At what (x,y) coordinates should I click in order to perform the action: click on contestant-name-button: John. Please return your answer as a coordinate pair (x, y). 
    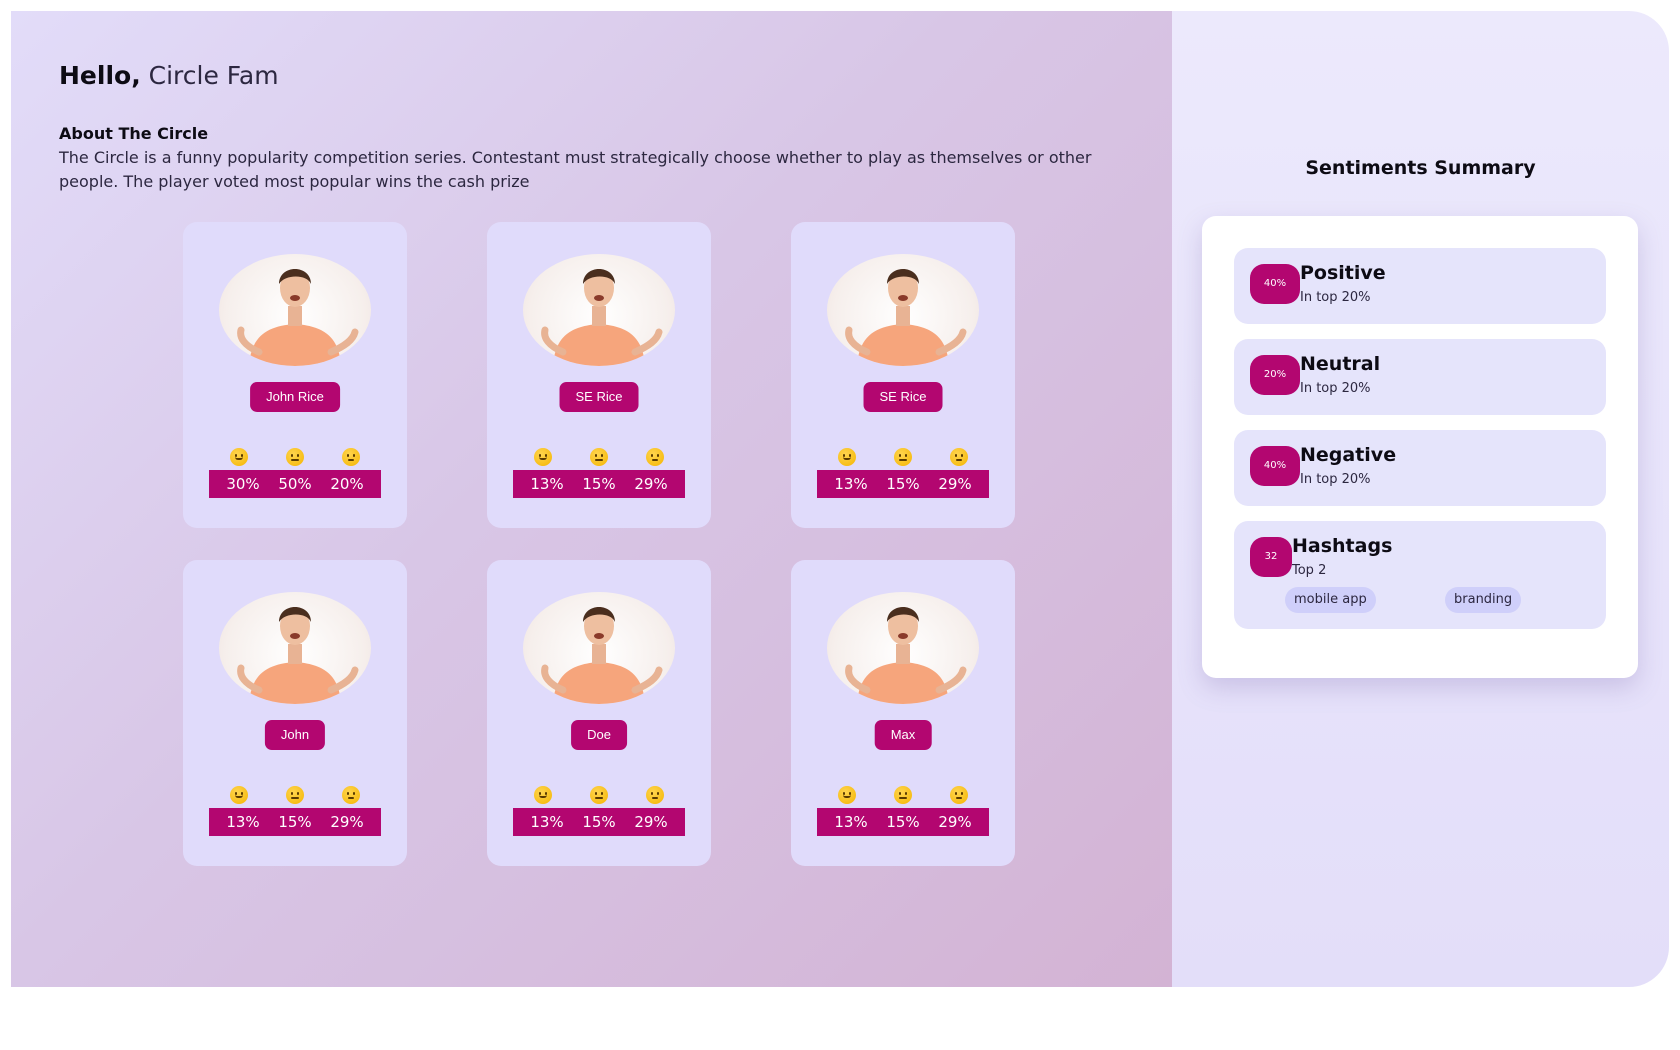
    Looking at the image, I should click on (295, 735).